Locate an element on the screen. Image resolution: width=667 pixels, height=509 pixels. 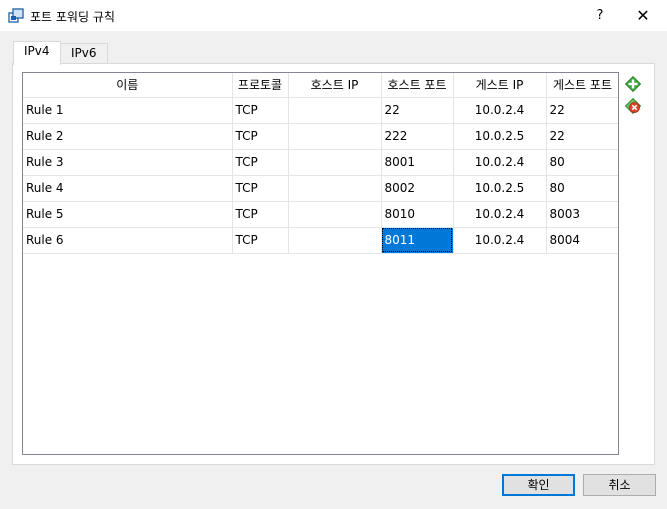
table-row: Rule 5 TCP 8010 10.0.2.4 8003 is located at coordinates (320, 214).